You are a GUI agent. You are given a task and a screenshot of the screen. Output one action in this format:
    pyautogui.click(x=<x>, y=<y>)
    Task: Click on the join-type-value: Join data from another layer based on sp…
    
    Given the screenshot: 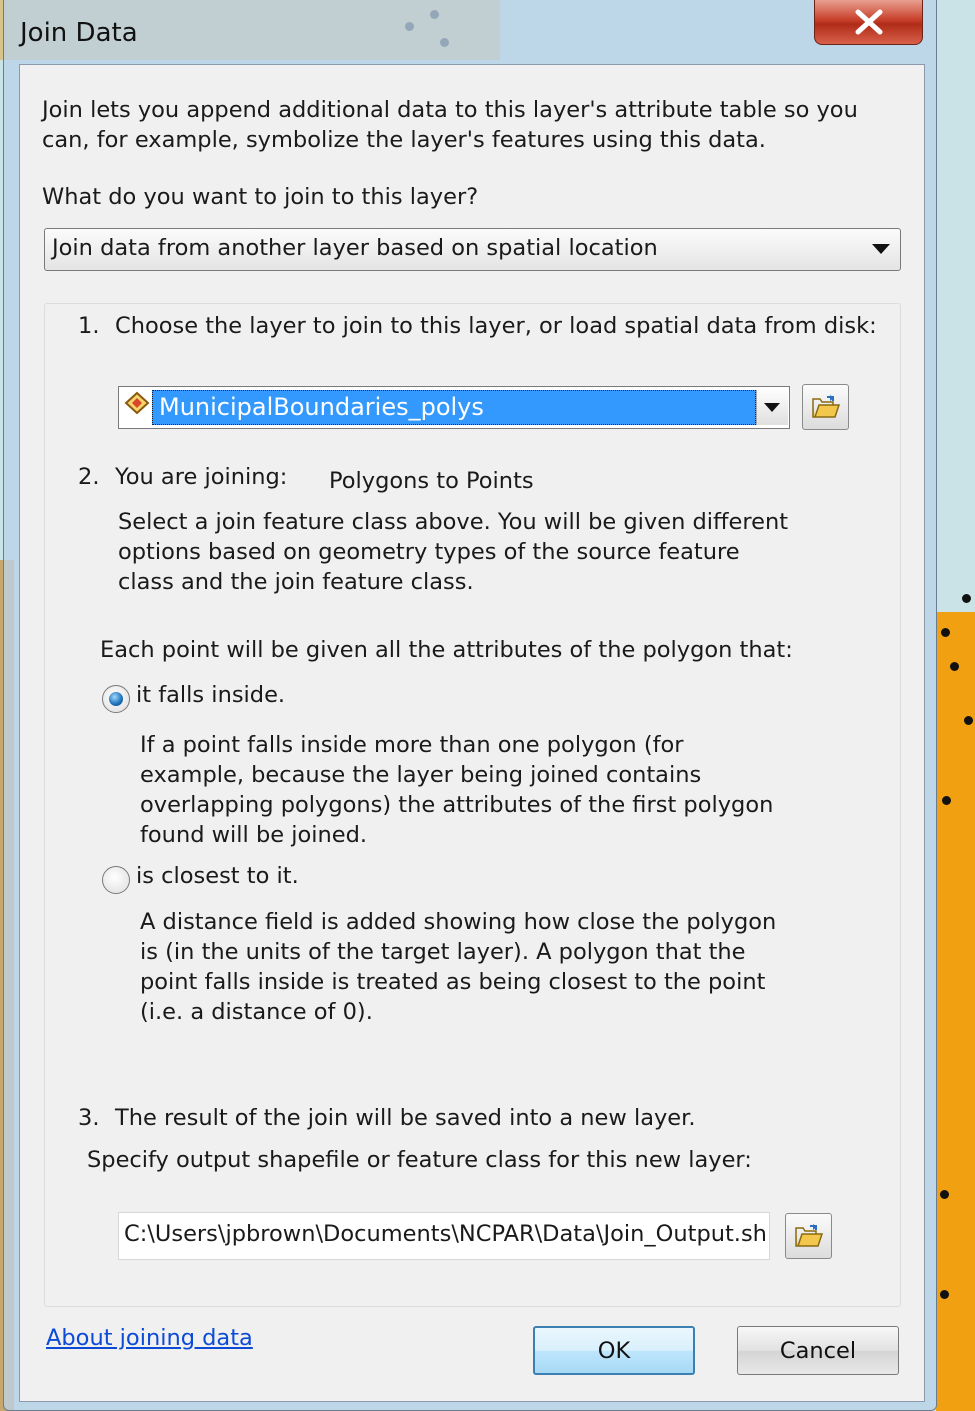 What is the action you would take?
    pyautogui.click(x=355, y=248)
    